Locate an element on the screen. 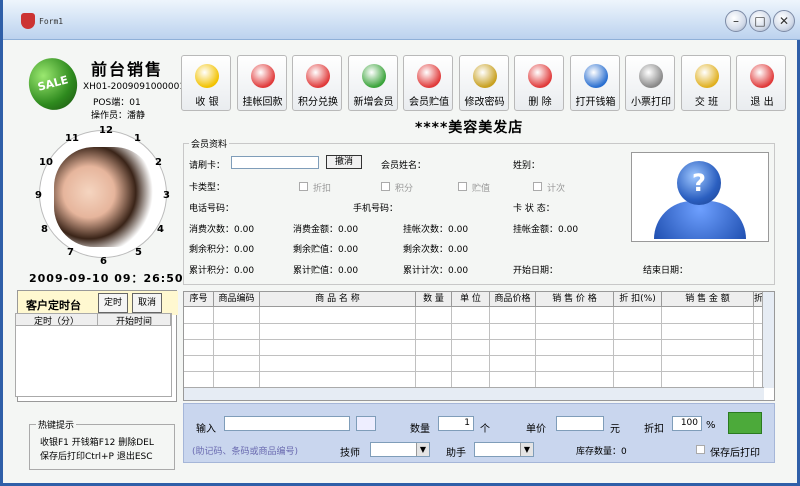 The height and width of the screenshot is (486, 800). lookup-button is located at coordinates (366, 423).